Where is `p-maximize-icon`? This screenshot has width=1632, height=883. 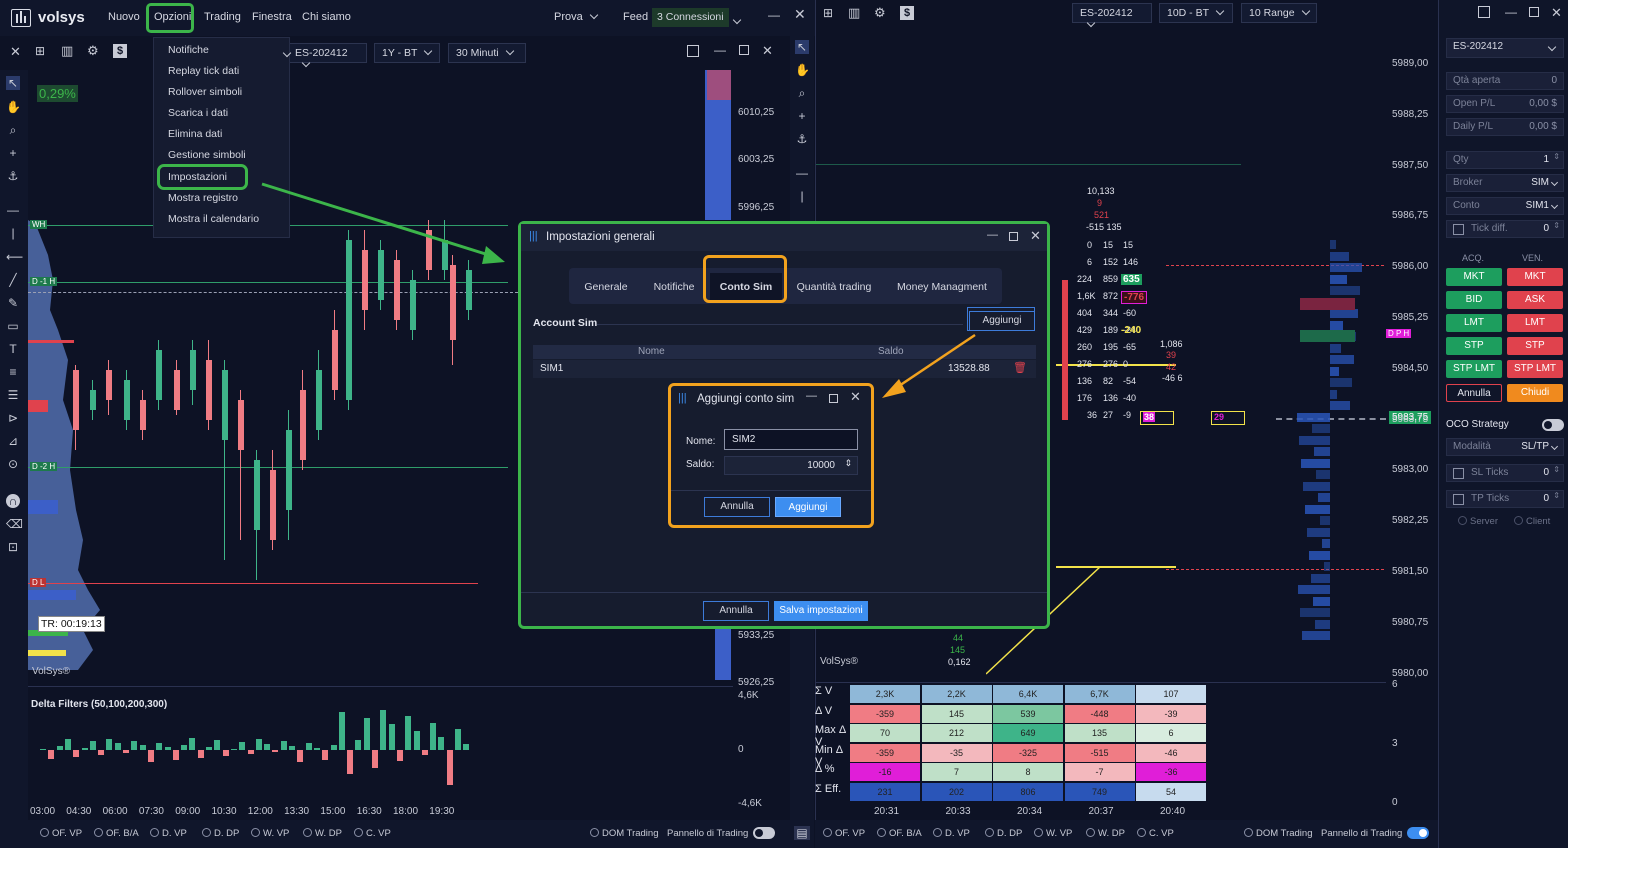
p-maximize-icon is located at coordinates (1534, 12).